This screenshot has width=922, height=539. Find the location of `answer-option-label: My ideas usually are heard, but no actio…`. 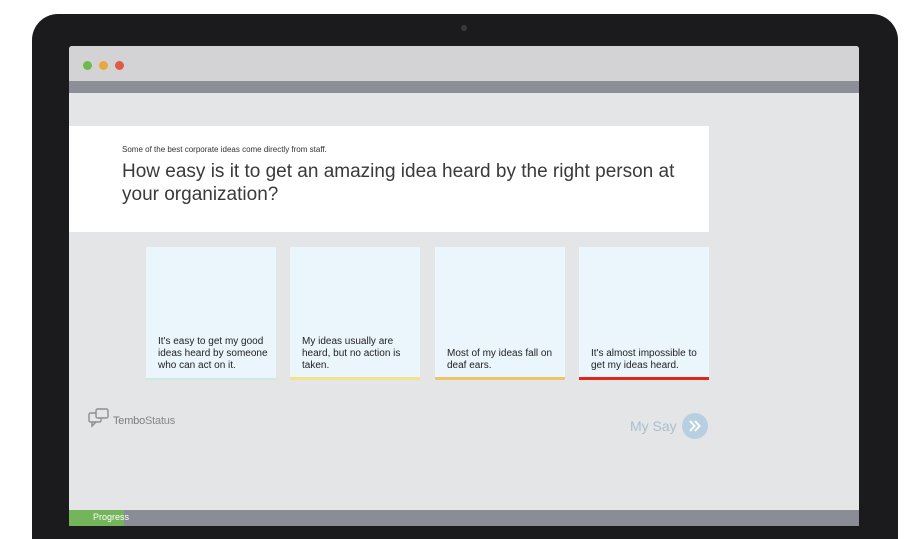

answer-option-label: My ideas usually are heard, but no actio… is located at coordinates (351, 353).